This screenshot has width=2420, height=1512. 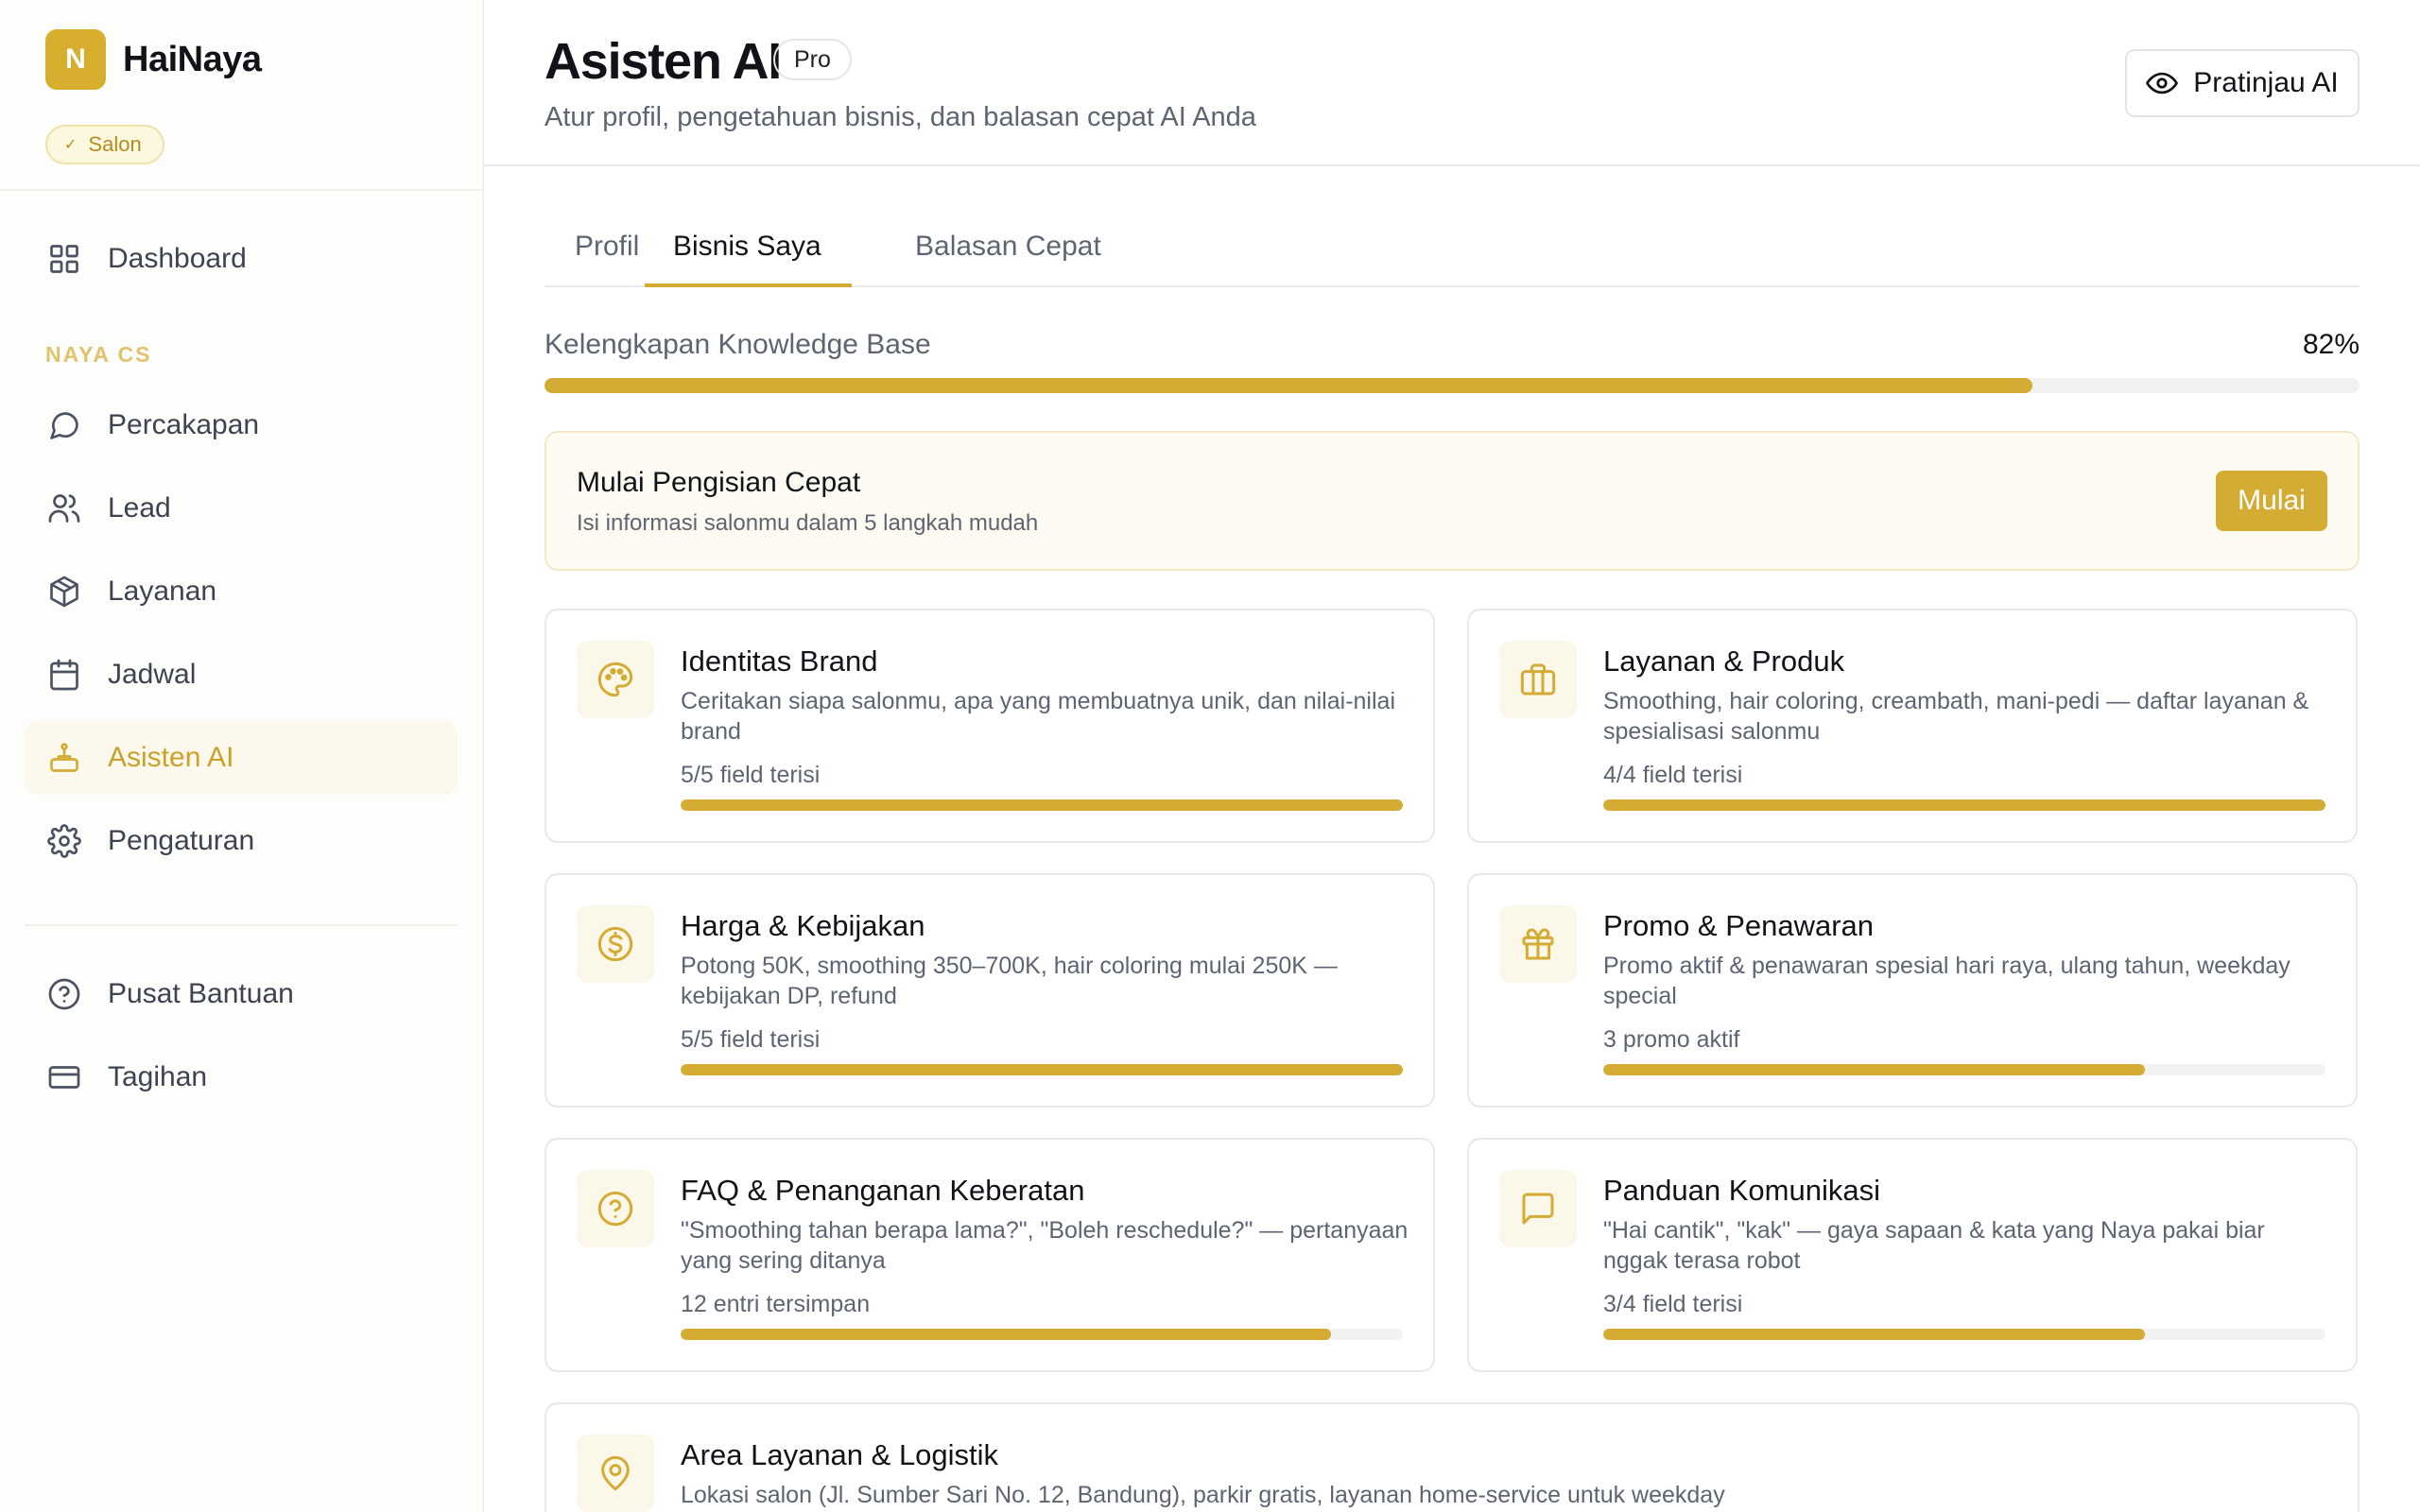 I want to click on credit-card-icon, so click(x=64, y=1077).